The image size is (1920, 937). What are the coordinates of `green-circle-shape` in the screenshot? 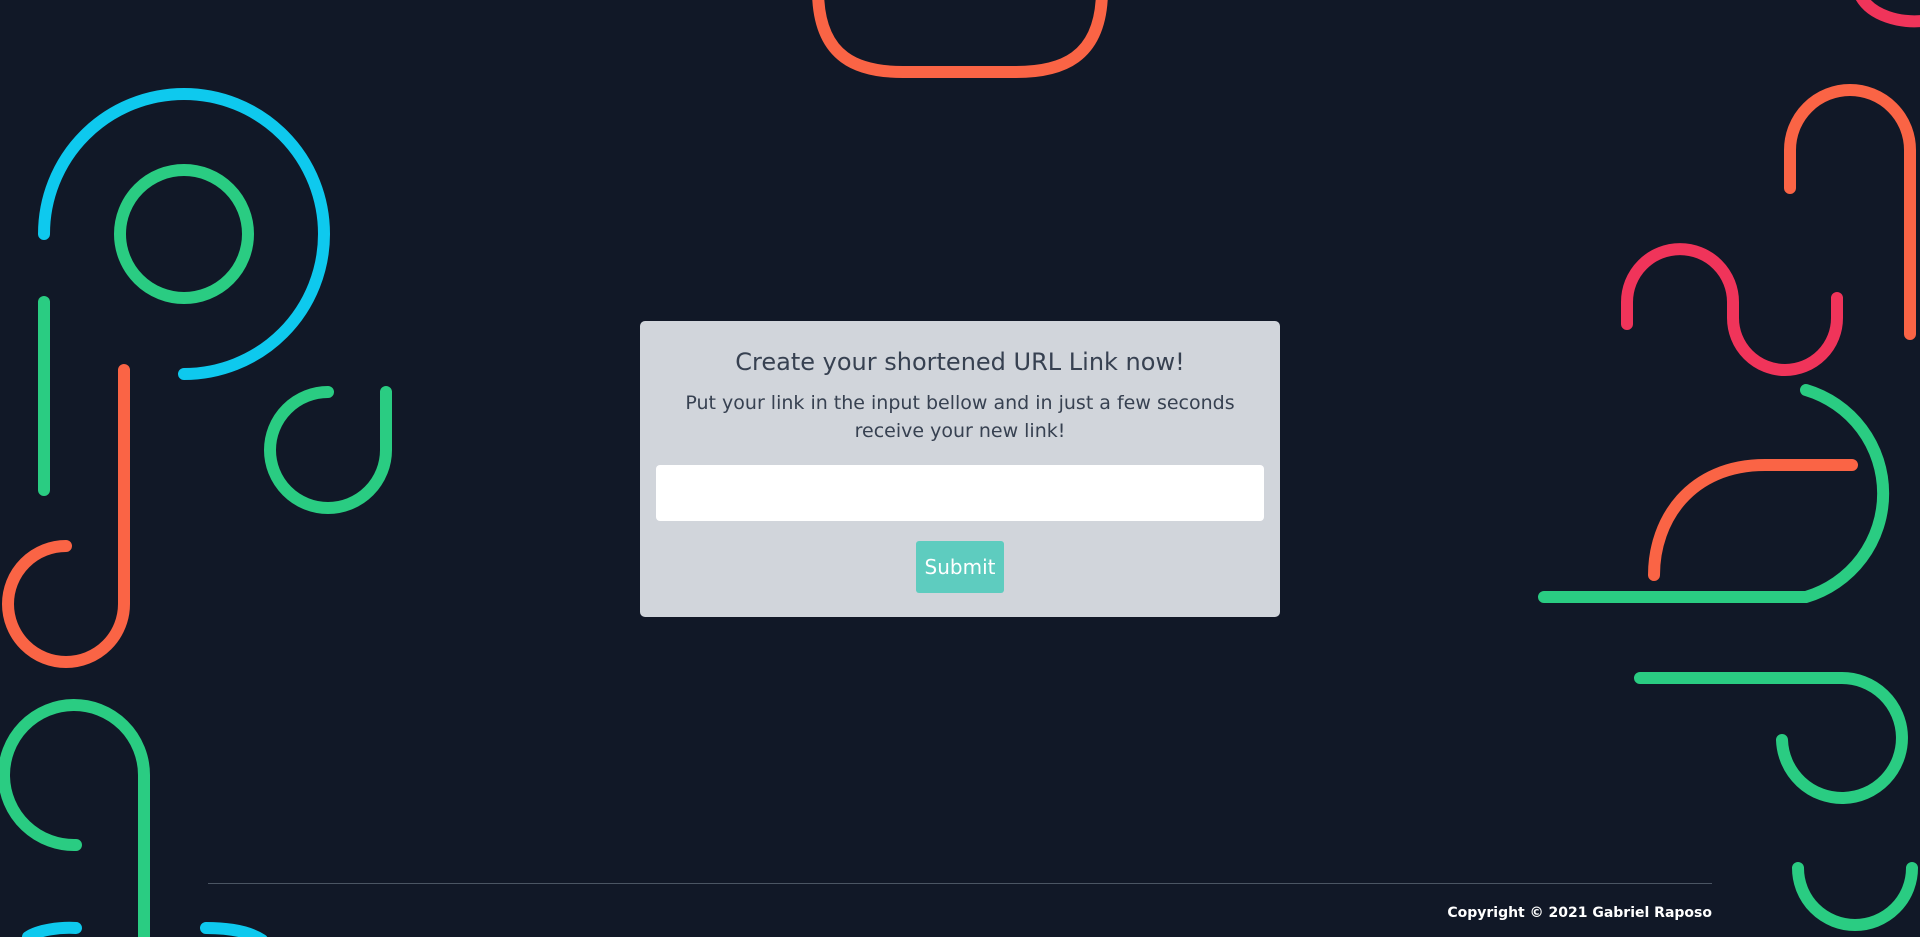 It's located at (184, 234).